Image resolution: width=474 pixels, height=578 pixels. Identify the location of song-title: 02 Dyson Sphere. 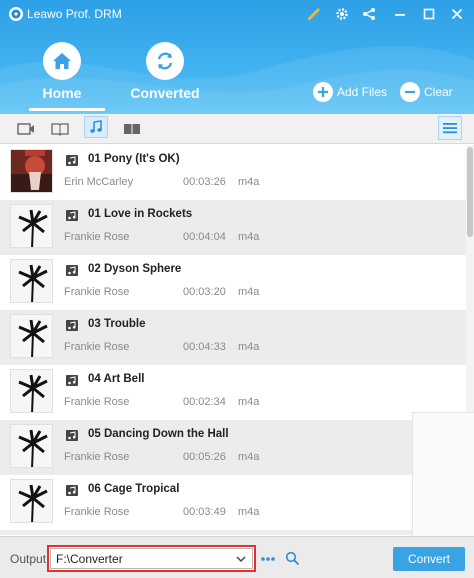
(135, 269).